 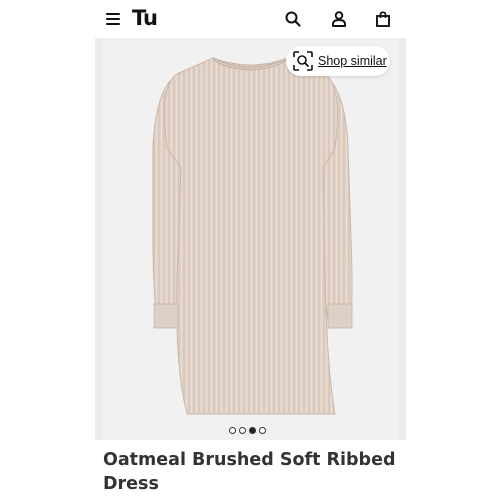 I want to click on shop-similar-button: Shop similar, so click(x=338, y=61).